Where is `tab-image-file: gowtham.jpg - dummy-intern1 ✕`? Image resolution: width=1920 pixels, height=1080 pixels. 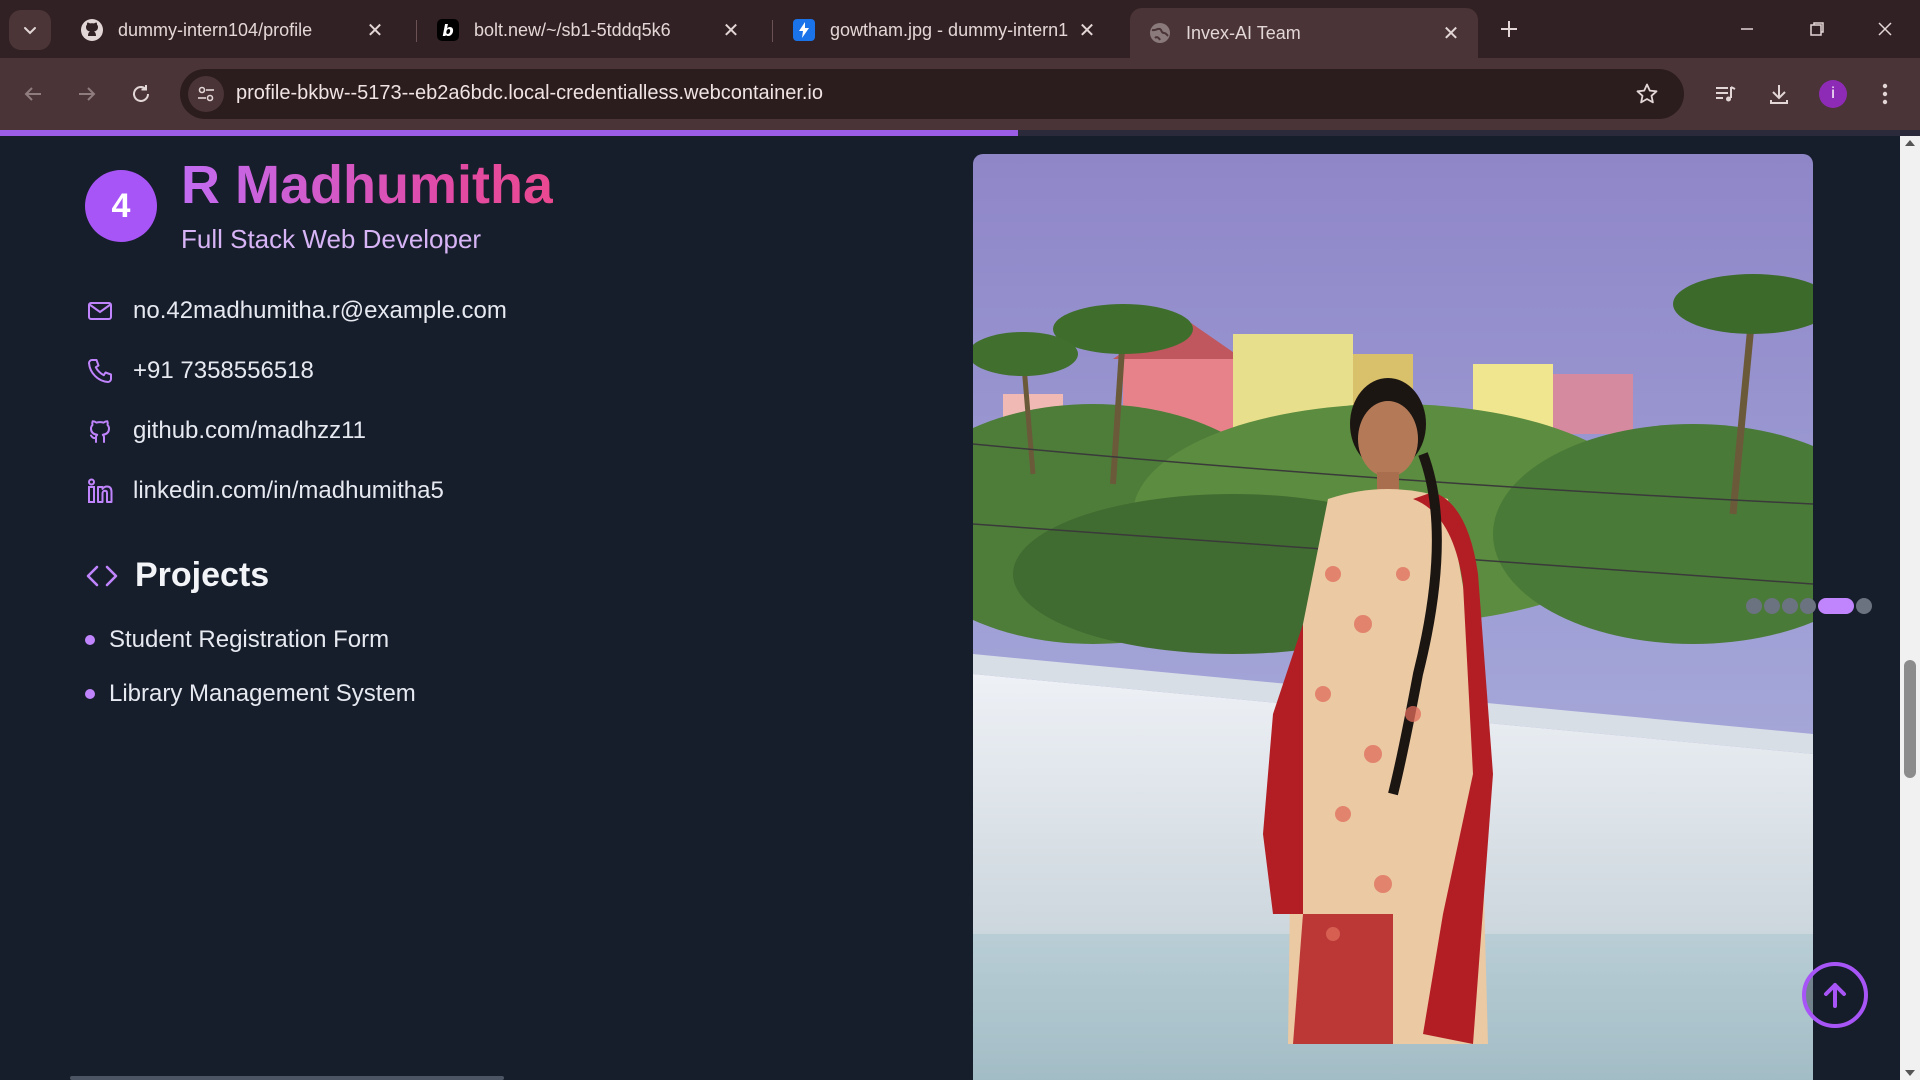
tab-image-file: gowtham.jpg - dummy-intern1 ✕ is located at coordinates (944, 30).